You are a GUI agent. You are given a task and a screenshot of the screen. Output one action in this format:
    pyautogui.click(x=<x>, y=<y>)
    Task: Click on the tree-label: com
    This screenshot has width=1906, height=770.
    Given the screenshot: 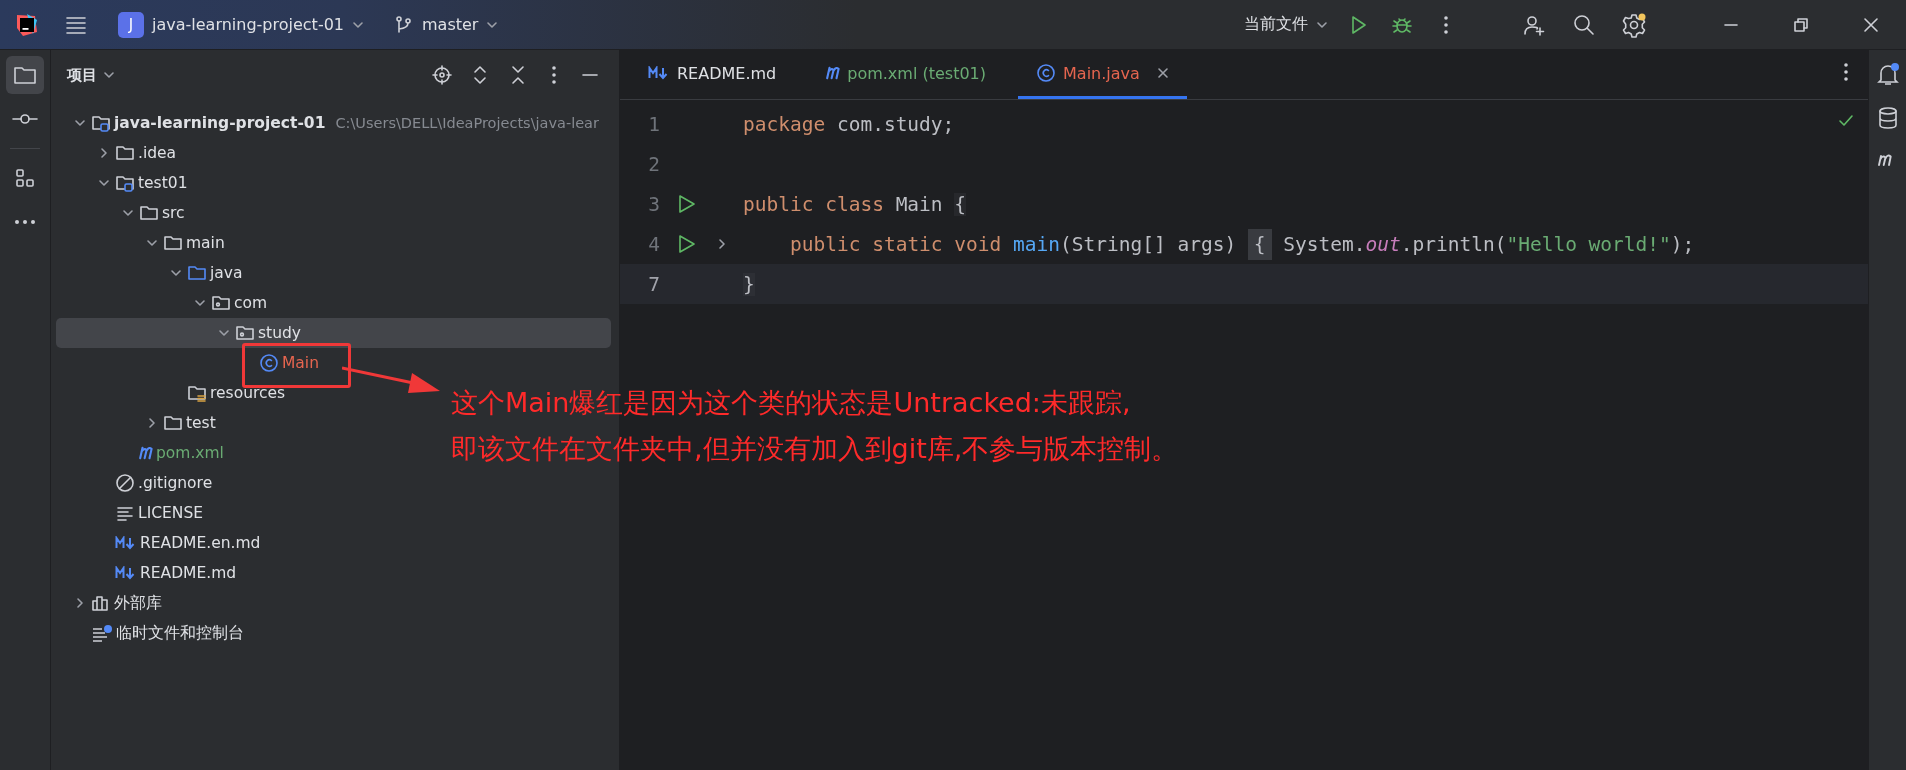 What is the action you would take?
    pyautogui.click(x=251, y=303)
    